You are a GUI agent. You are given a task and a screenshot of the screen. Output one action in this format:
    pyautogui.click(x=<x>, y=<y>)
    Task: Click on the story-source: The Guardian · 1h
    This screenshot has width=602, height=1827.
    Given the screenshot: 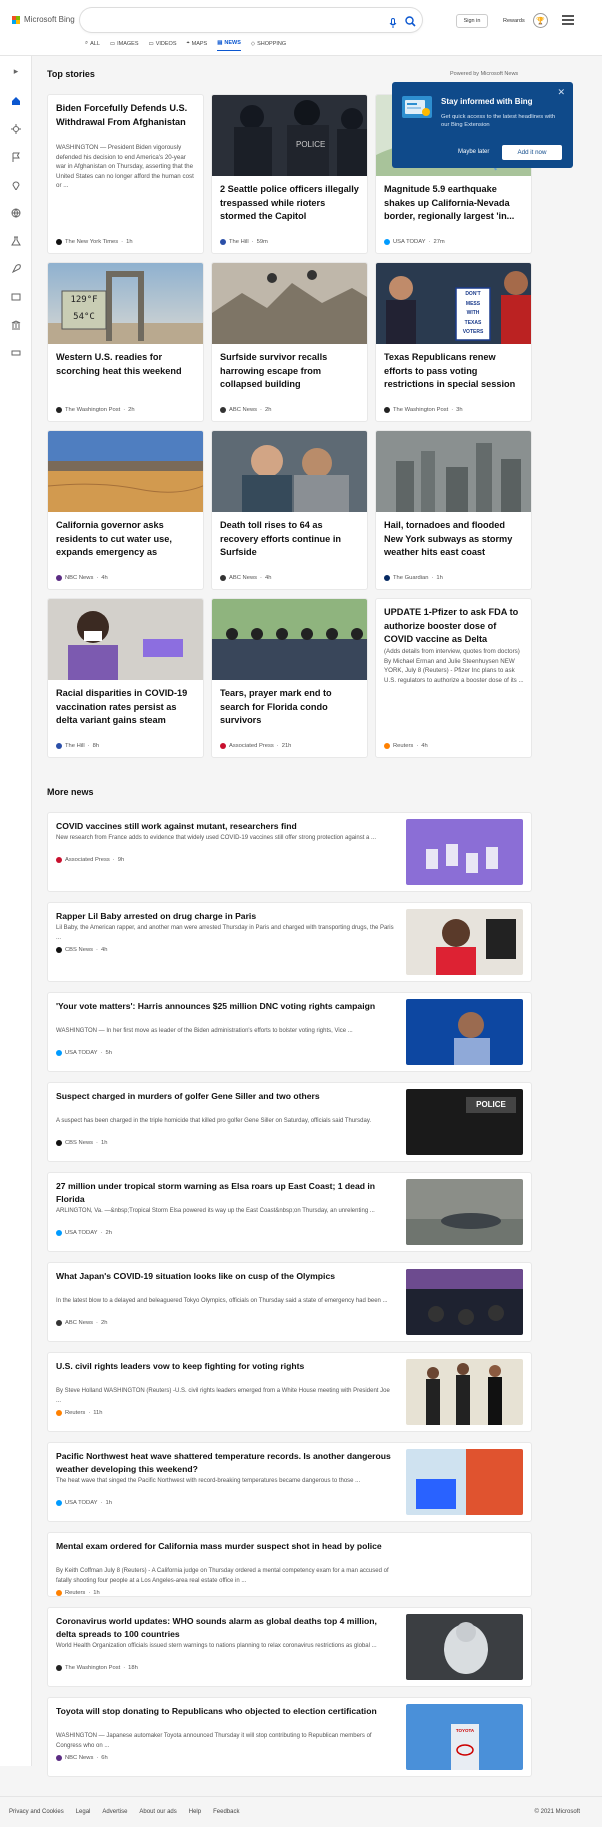 What is the action you would take?
    pyautogui.click(x=413, y=578)
    